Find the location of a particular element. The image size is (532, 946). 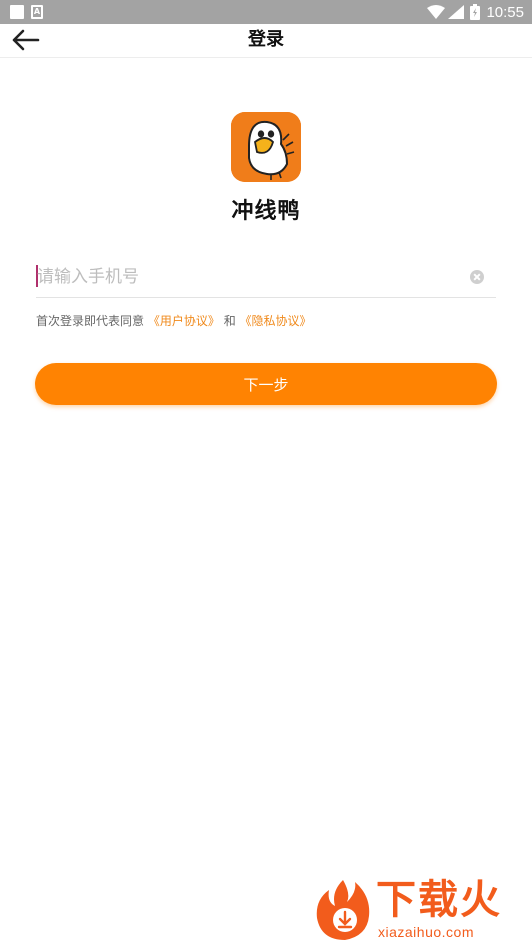

watermark-text: 下载火 is located at coordinates (439, 900).